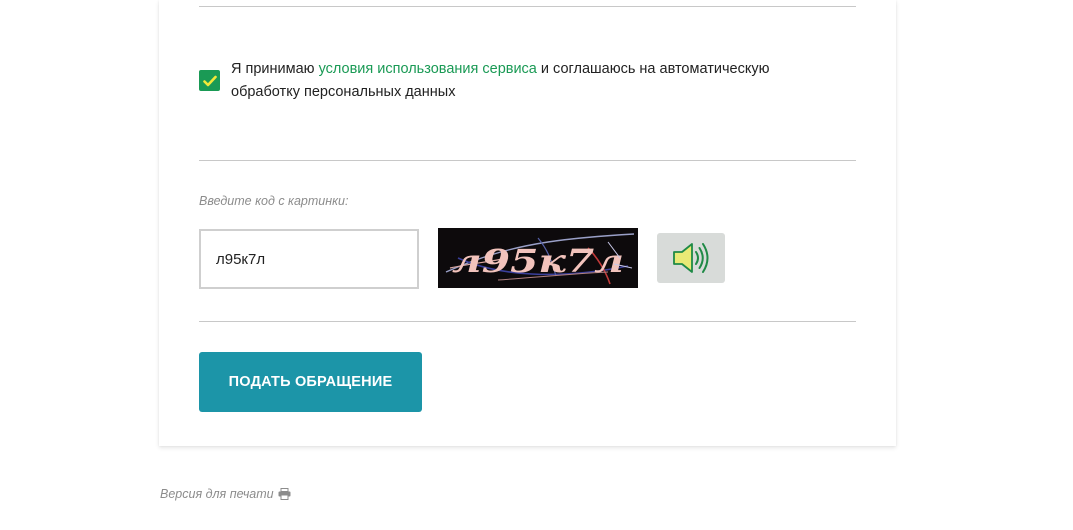  What do you see at coordinates (527, 321) in the screenshot?
I see `divider-bottom` at bounding box center [527, 321].